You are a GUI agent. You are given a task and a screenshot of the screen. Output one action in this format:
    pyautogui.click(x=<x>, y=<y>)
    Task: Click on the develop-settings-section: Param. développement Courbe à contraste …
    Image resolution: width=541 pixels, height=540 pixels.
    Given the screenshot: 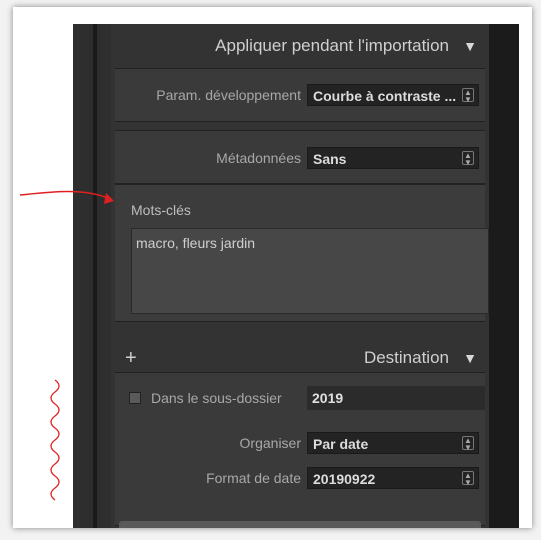 What is the action you would take?
    pyautogui.click(x=300, y=95)
    